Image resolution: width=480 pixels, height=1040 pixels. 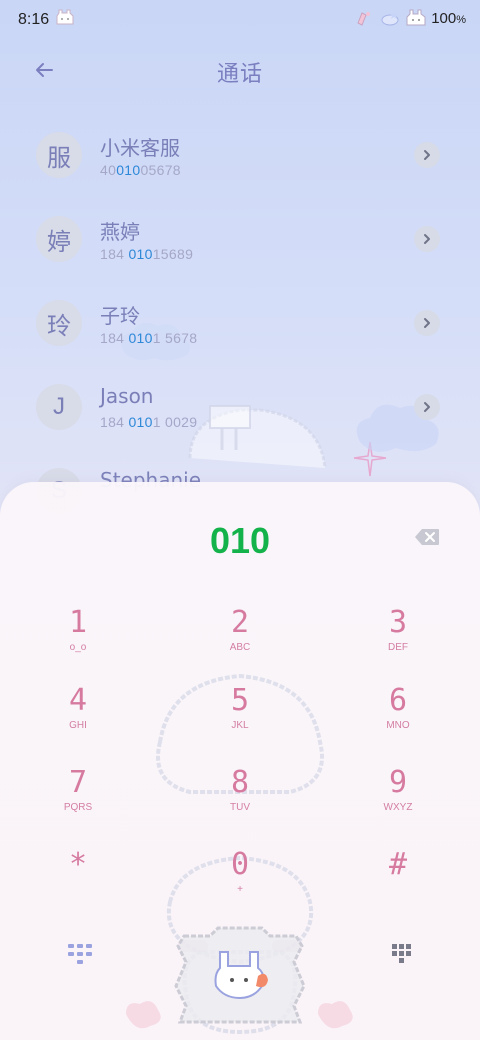 I want to click on contact-number: 184 0101 0029, so click(x=148, y=422).